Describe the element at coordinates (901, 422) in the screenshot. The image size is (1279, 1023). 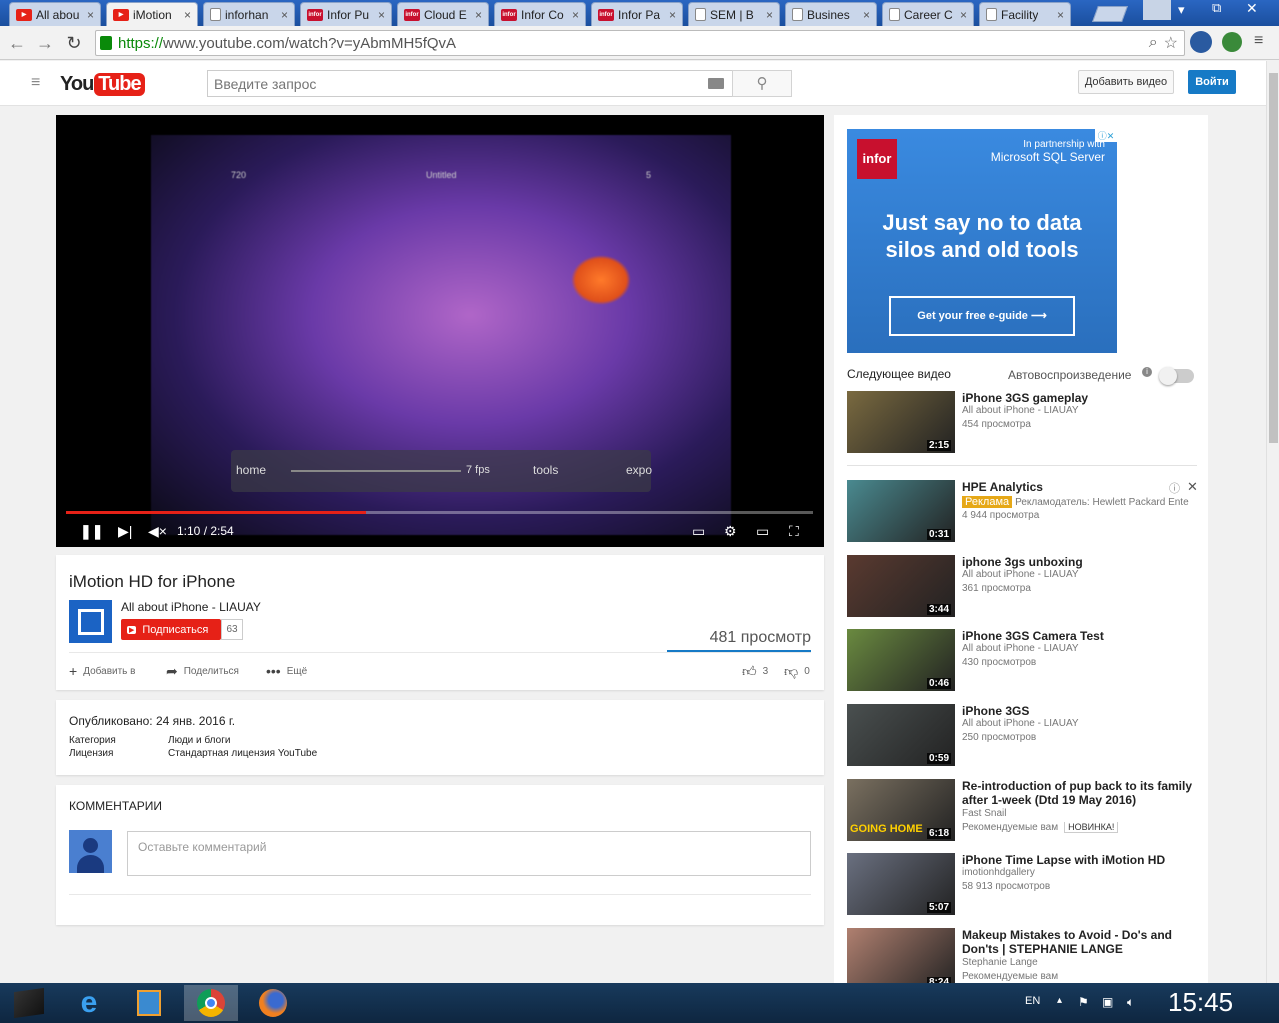
I see `video-thumbnail: 2:15` at that location.